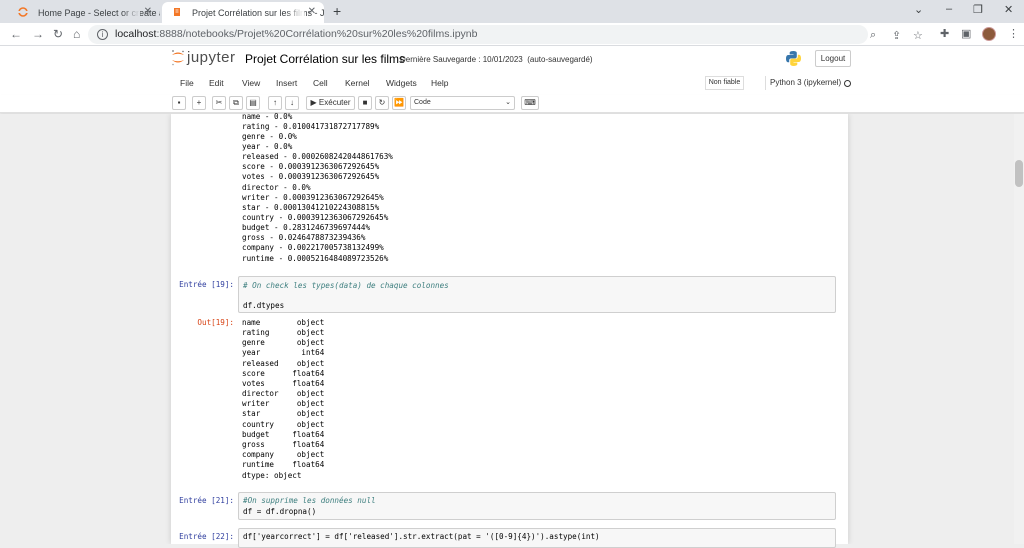 Image resolution: width=1024 pixels, height=548 pixels. What do you see at coordinates (330, 103) in the screenshot?
I see `run-button: ▶ Exécuter` at bounding box center [330, 103].